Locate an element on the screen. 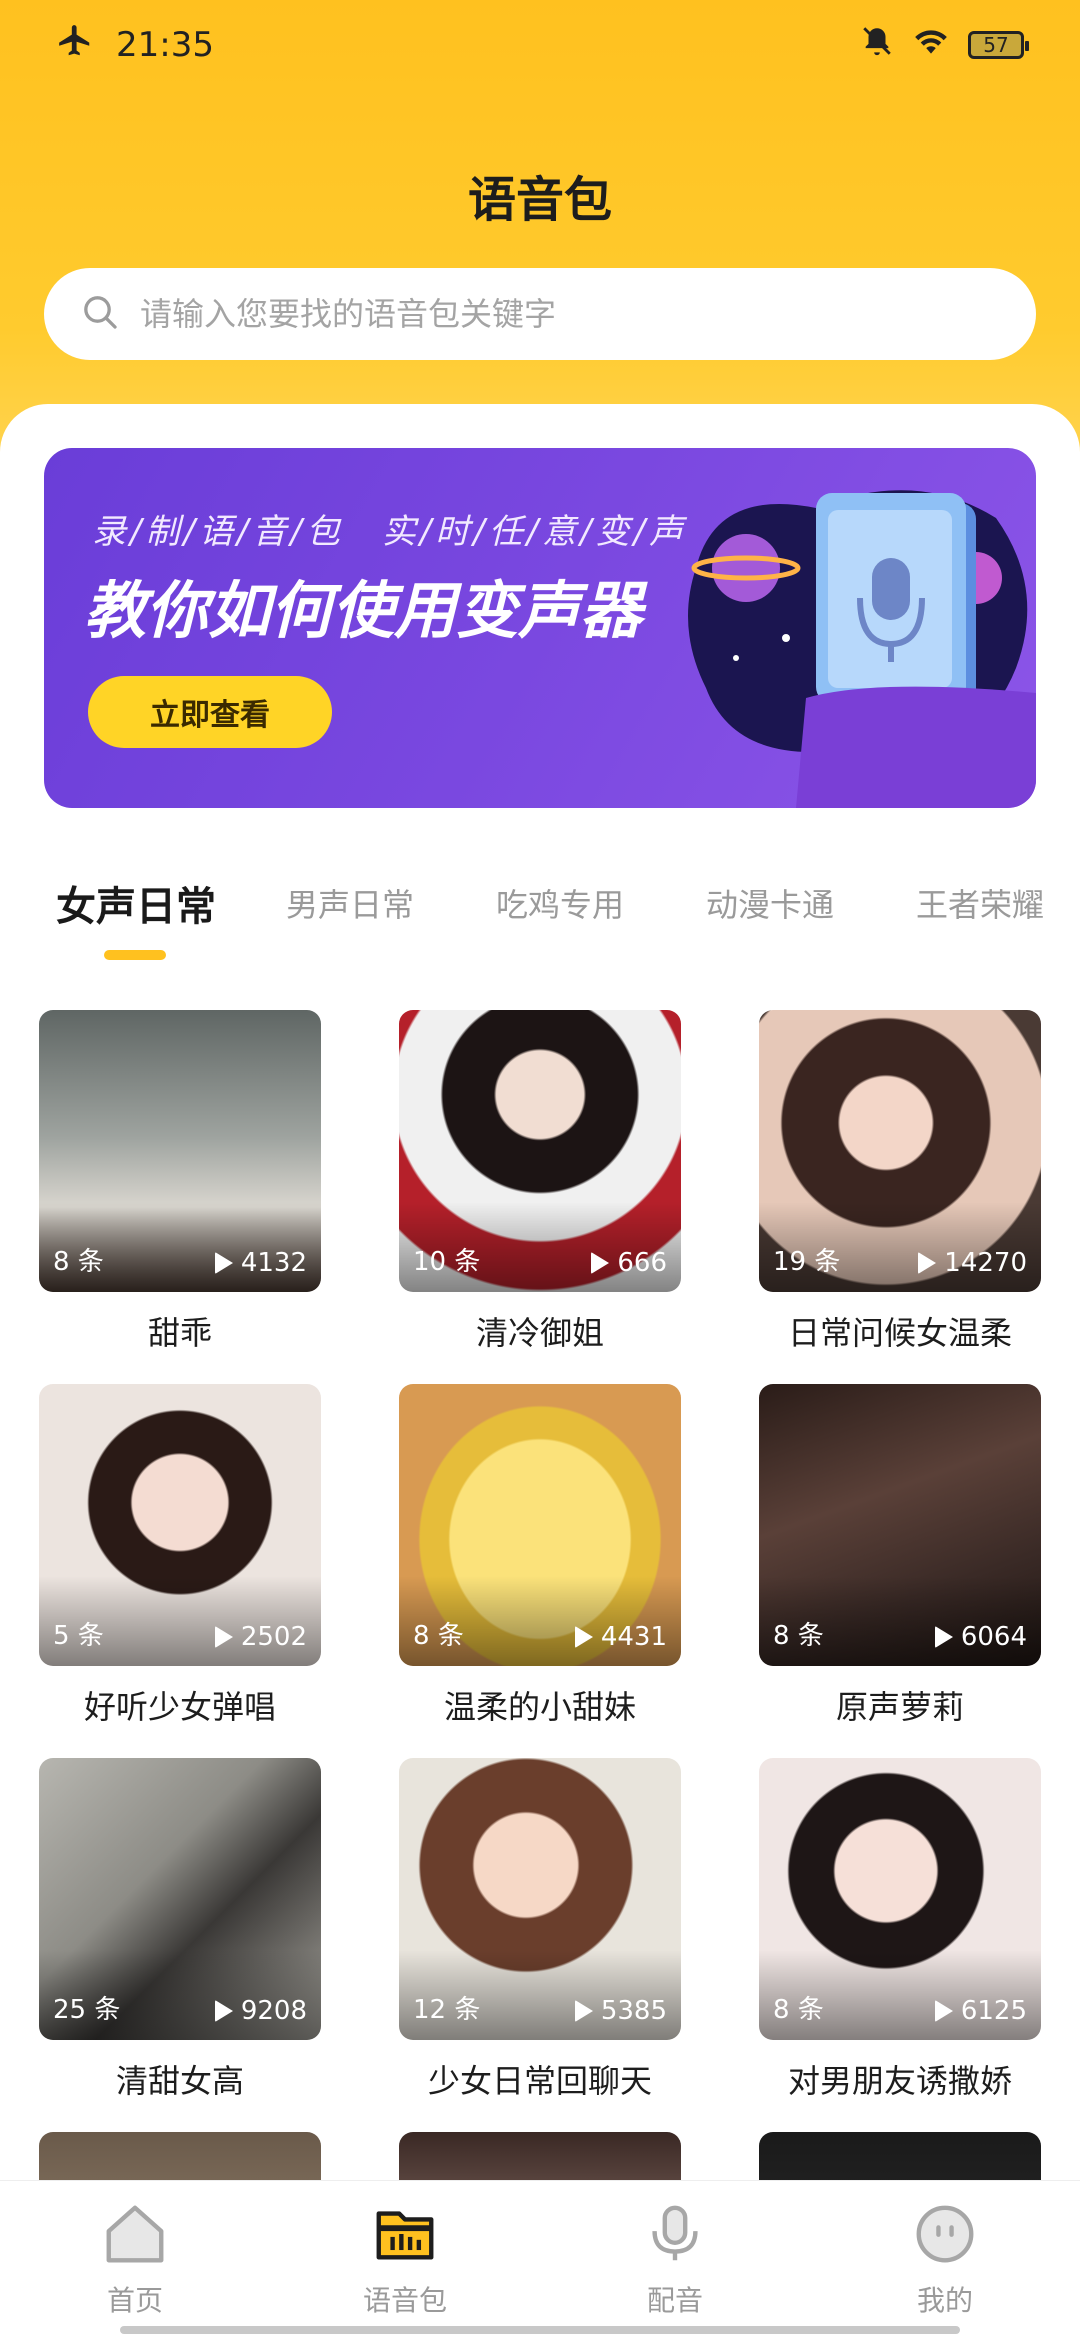 The width and height of the screenshot is (1080, 2340). tab-honor-of-kings: 王者荣耀 is located at coordinates (980, 903).